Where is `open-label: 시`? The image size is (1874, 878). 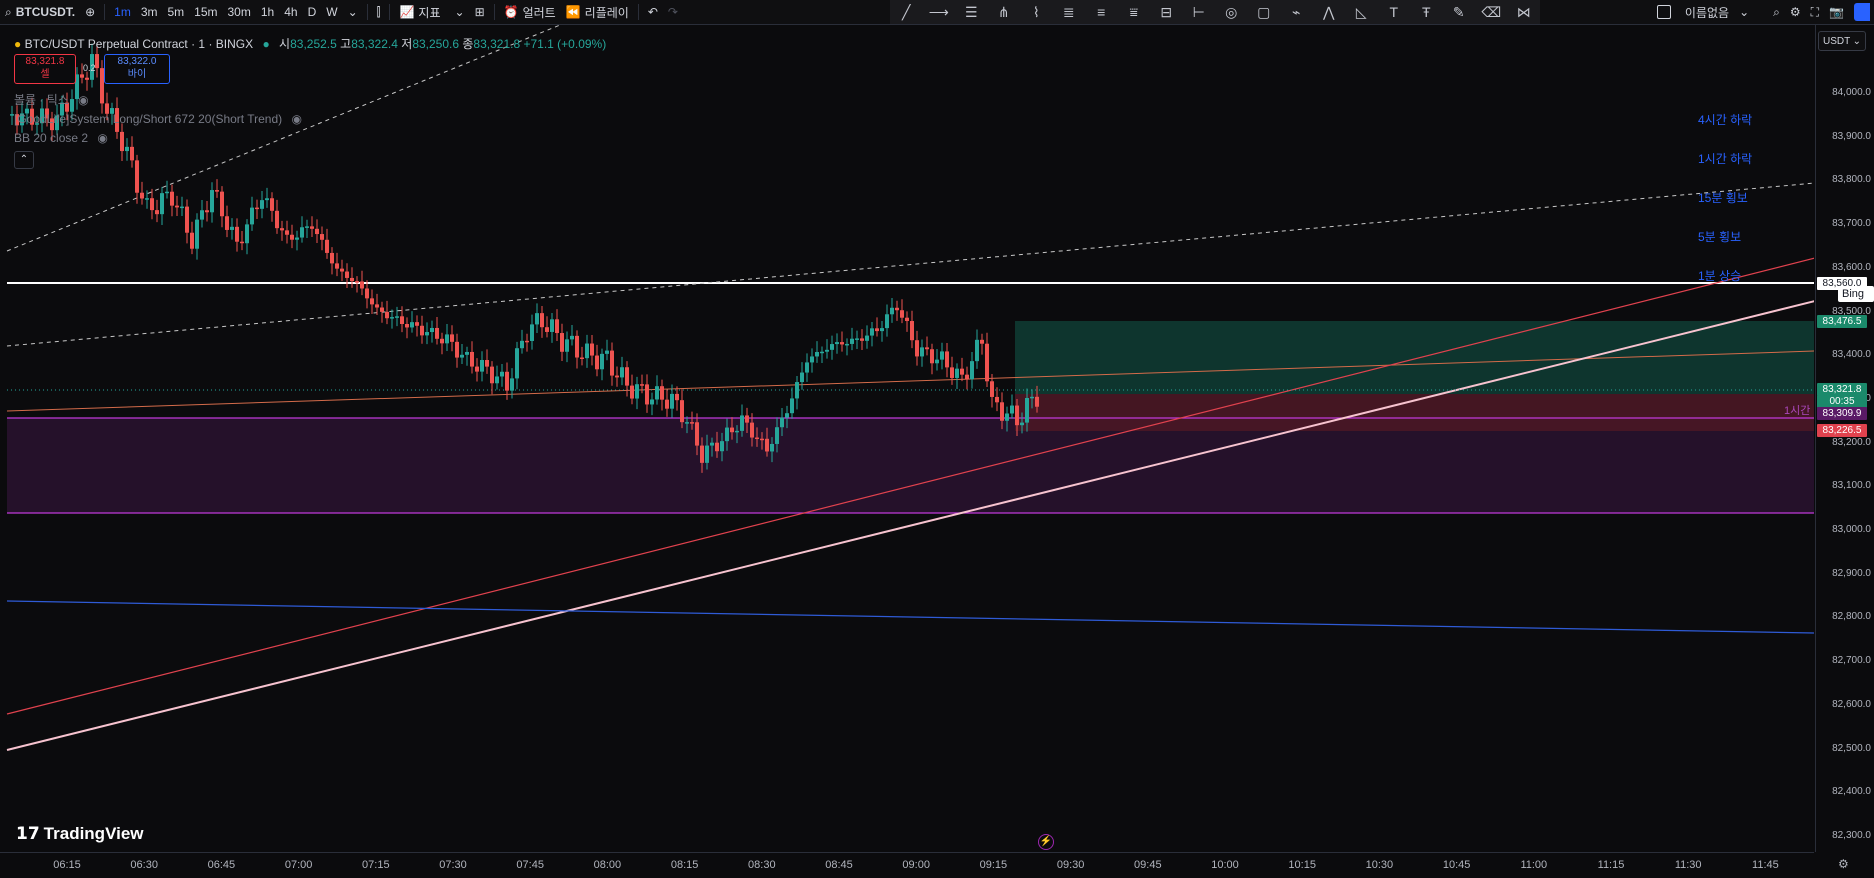 open-label: 시 is located at coordinates (285, 44).